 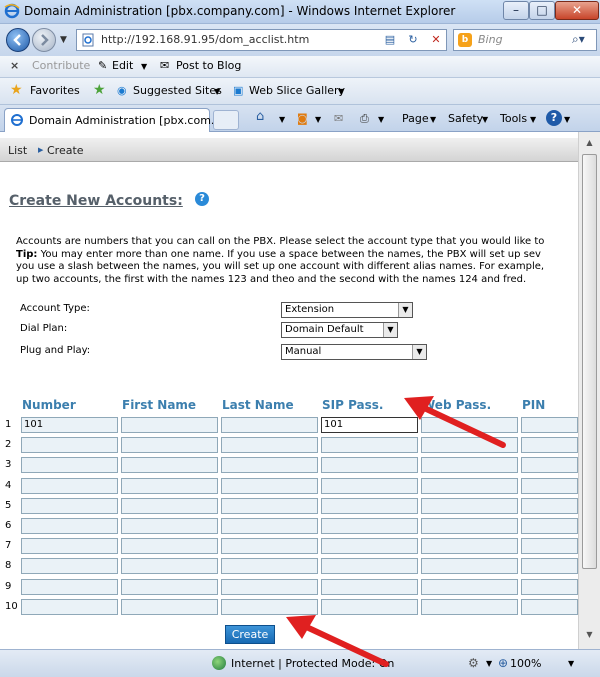 I want to click on list-link: List, so click(x=17, y=150).